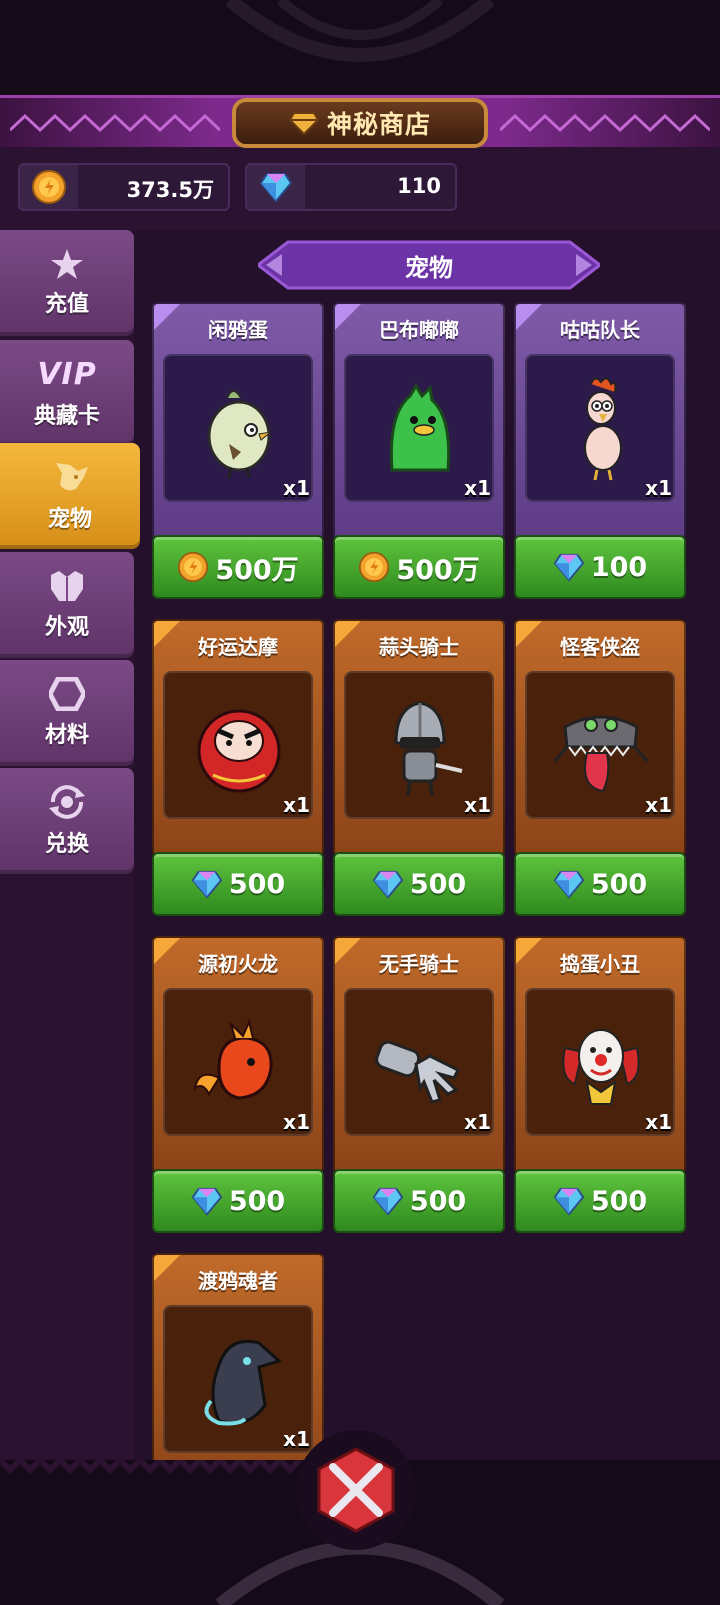 Image resolution: width=720 pixels, height=1605 pixels. I want to click on shop-item-card: 蒜头骑士 x1, so click(419, 738).